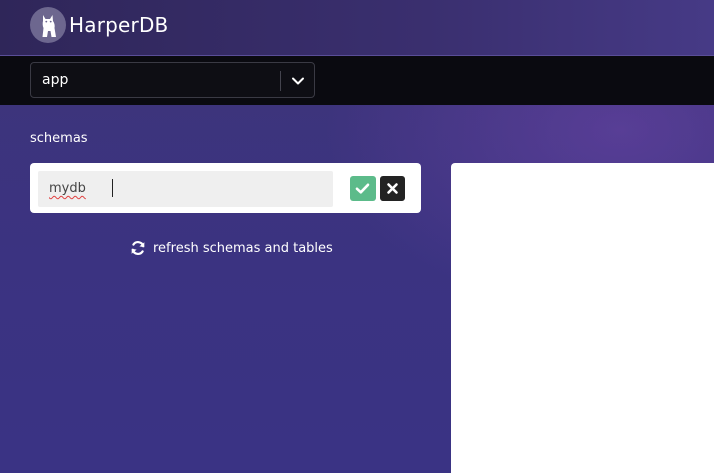  Describe the element at coordinates (118, 25) in the screenshot. I see `logo-text: HarperDB` at that location.